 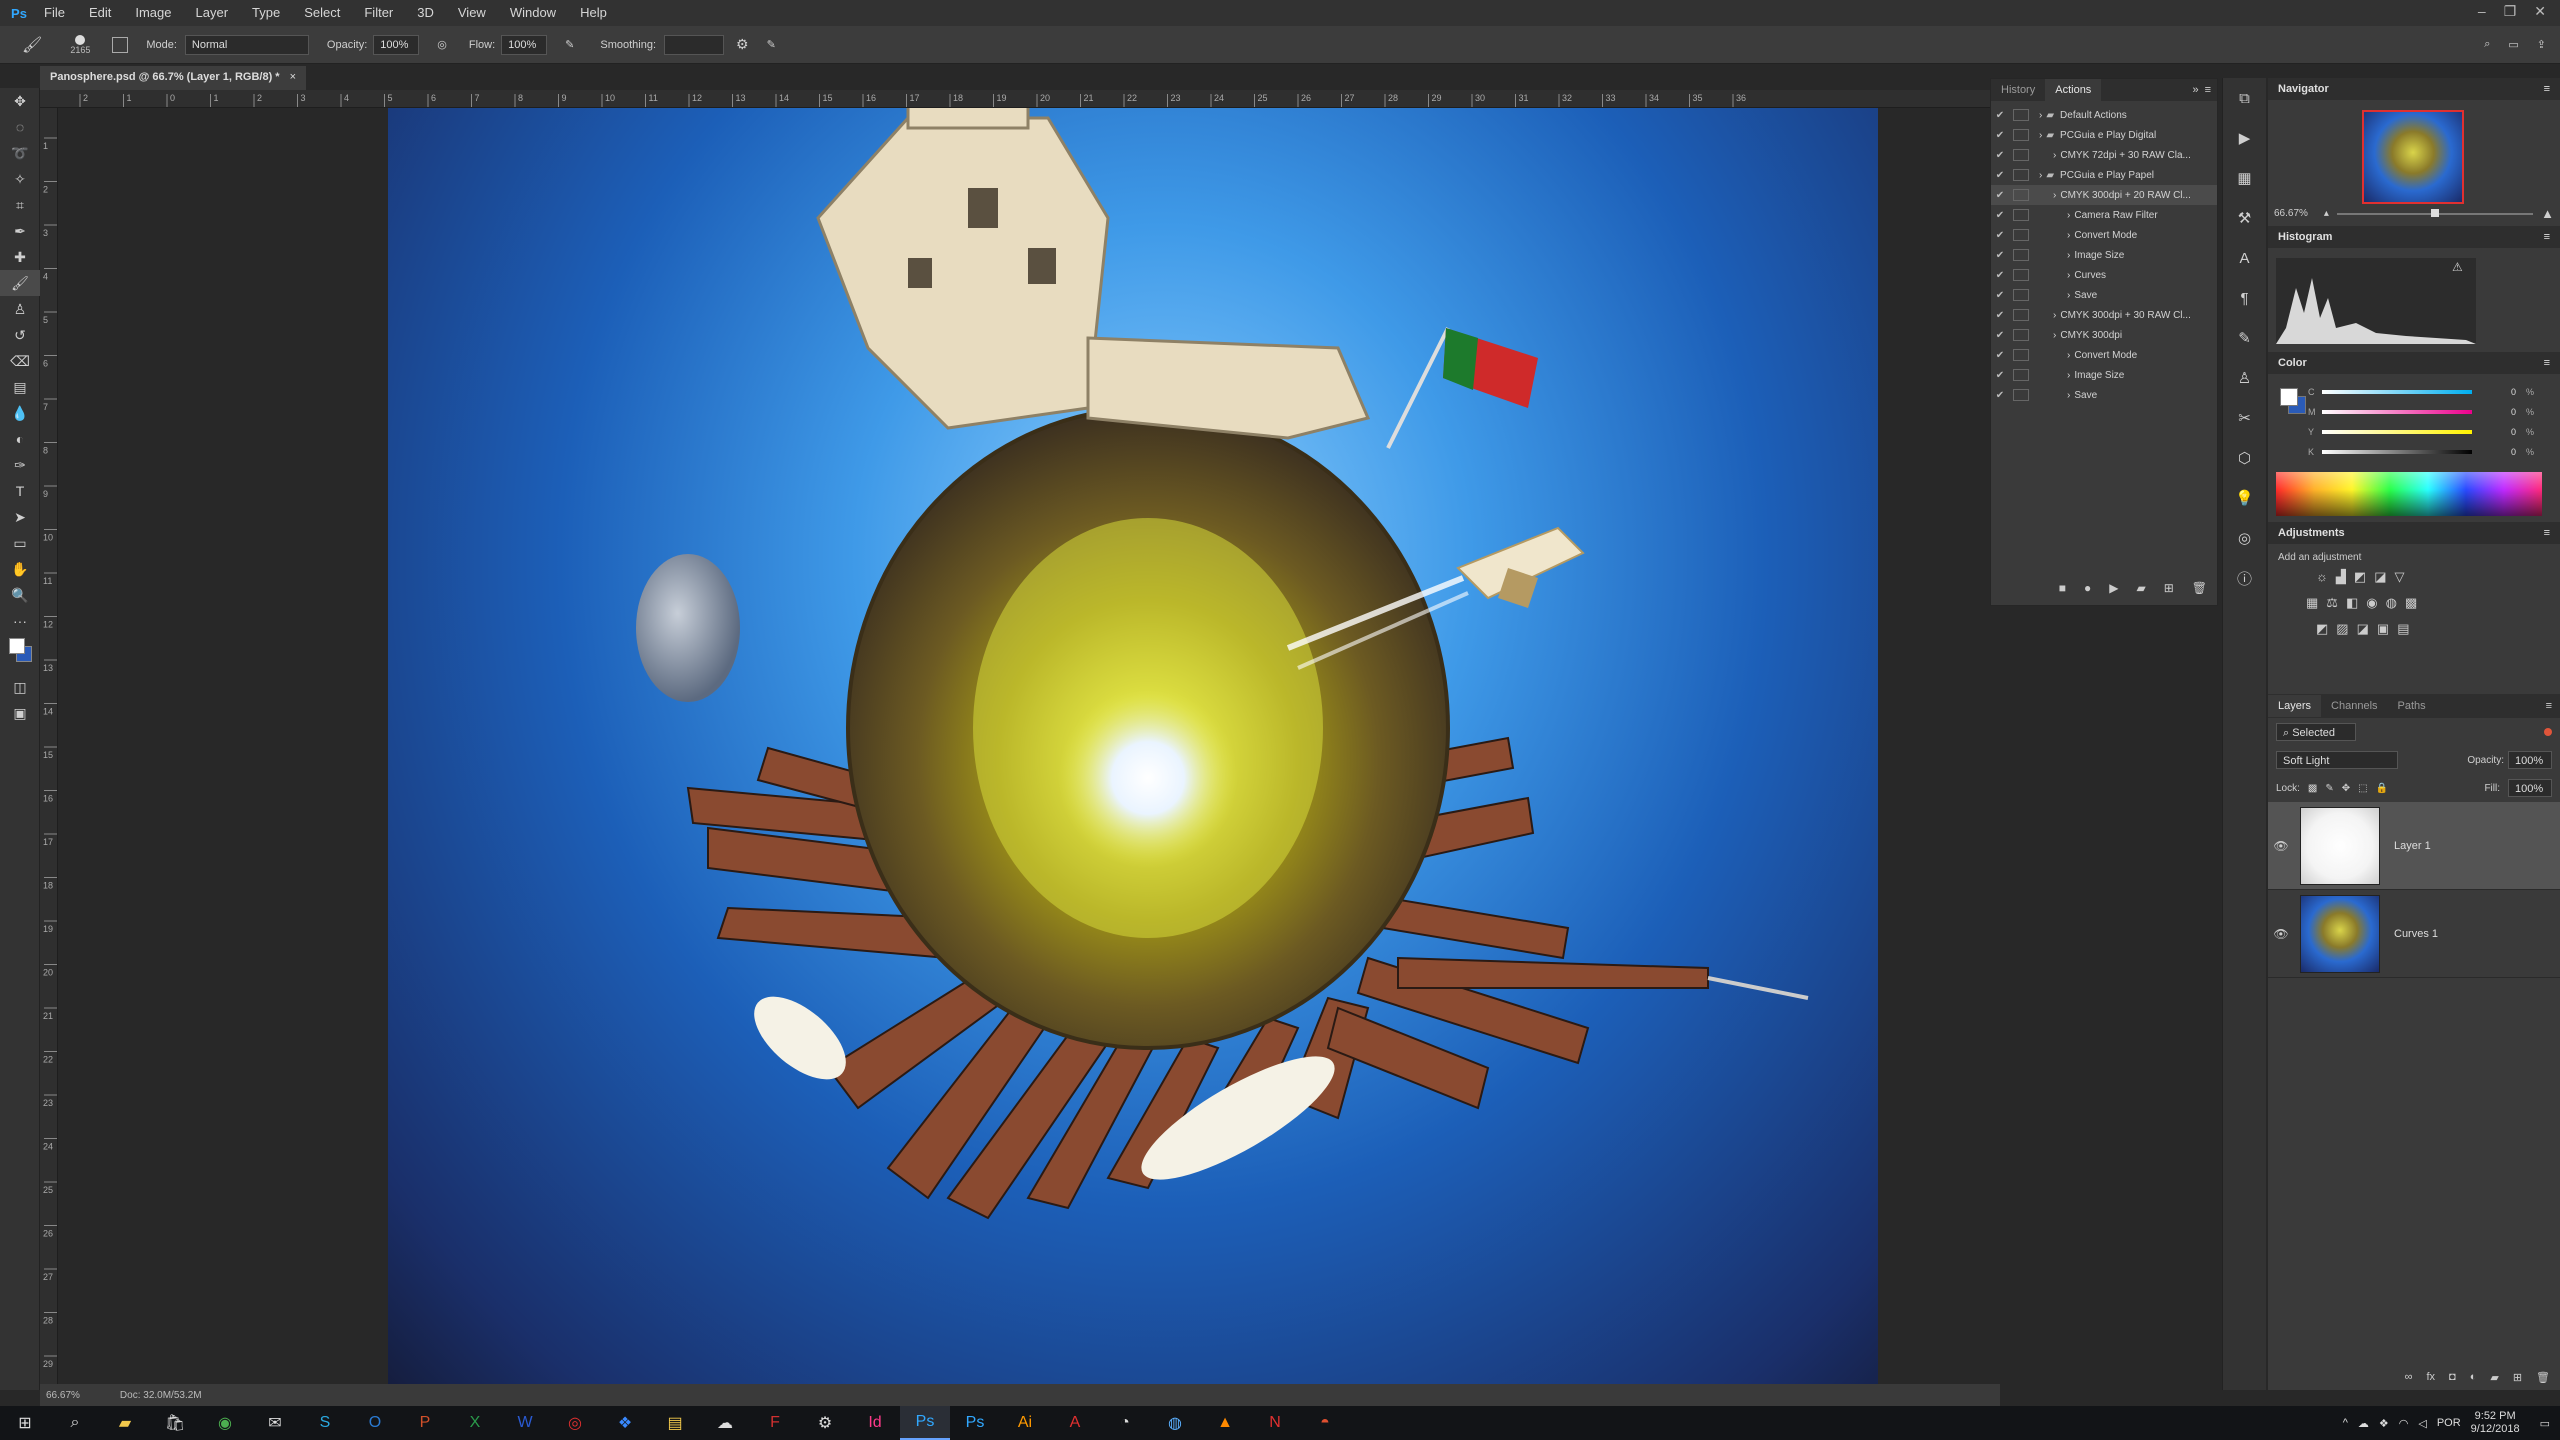 I want to click on close-icon: ✕, so click(x=2540, y=11).